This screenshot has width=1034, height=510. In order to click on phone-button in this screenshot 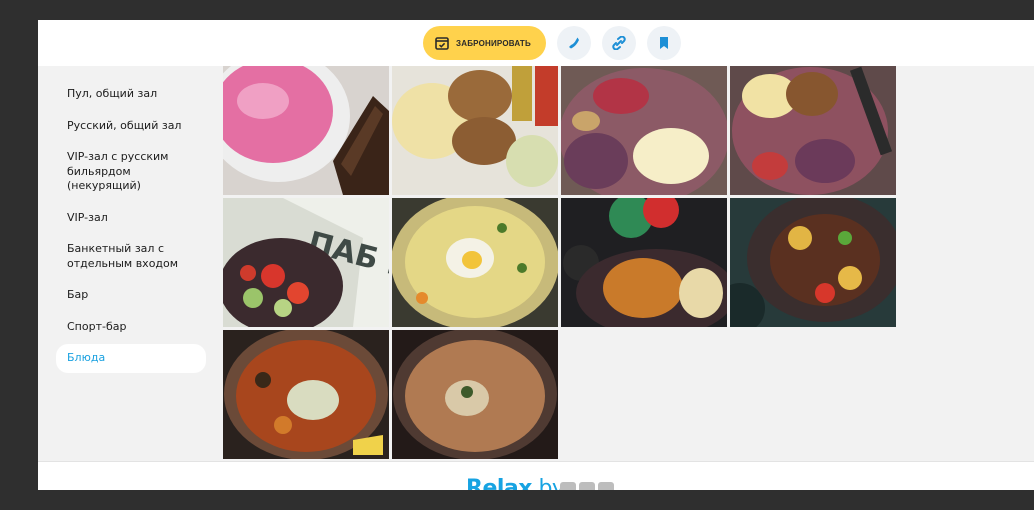, I will do `click(574, 43)`.